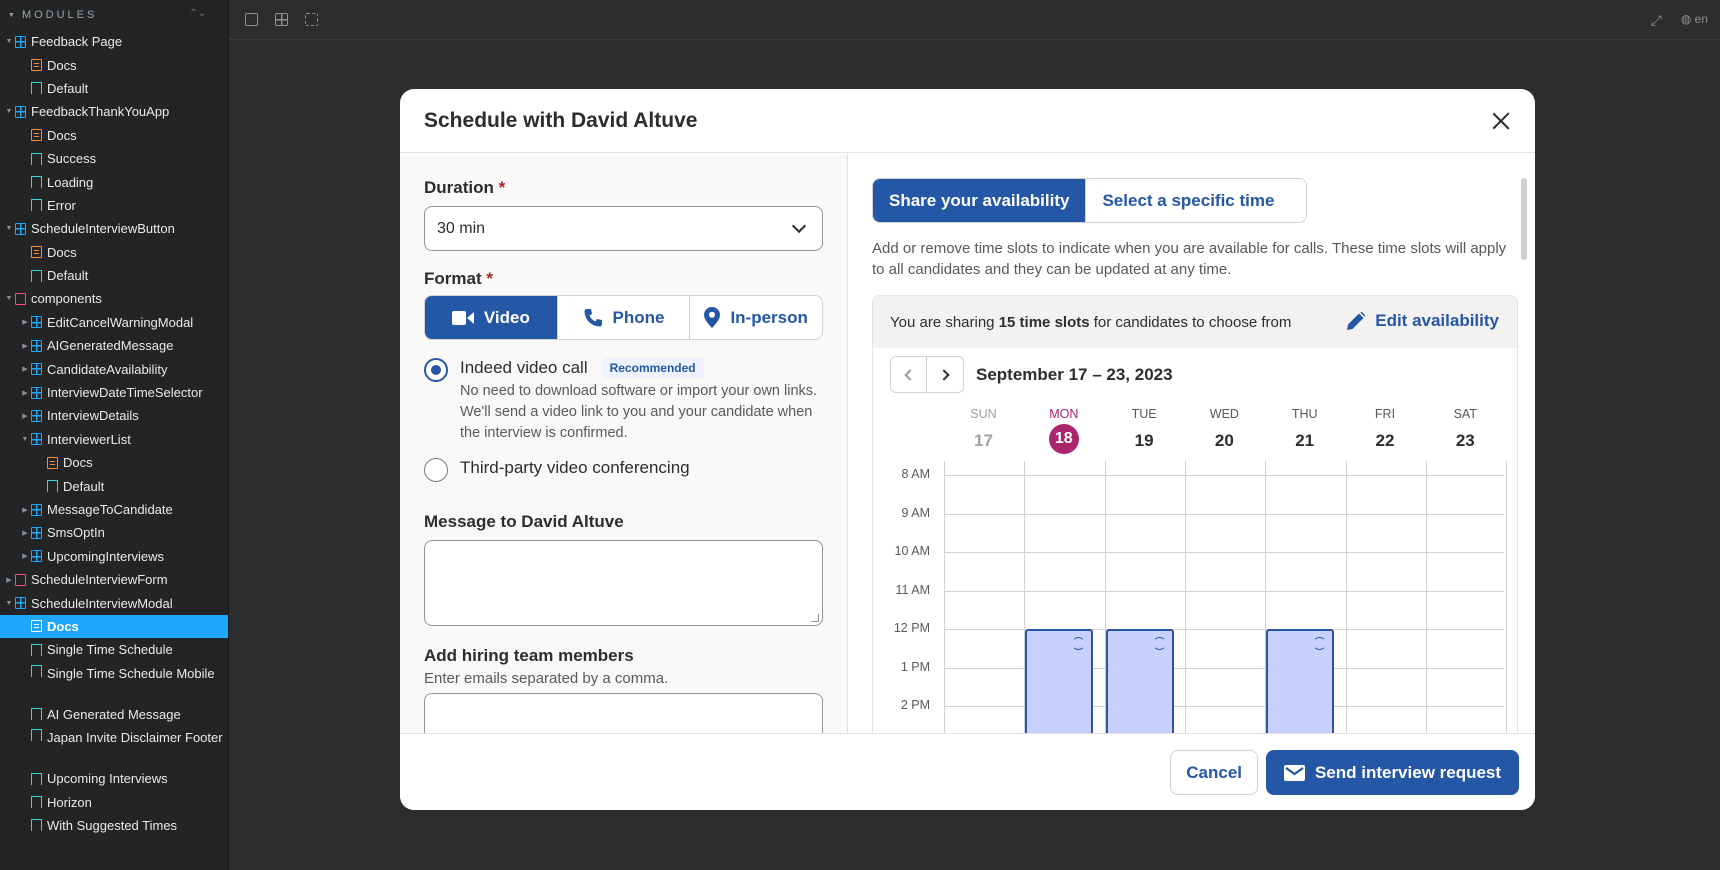  Describe the element at coordinates (1524, 219) in the screenshot. I see `right-pane-scrollbar` at that location.